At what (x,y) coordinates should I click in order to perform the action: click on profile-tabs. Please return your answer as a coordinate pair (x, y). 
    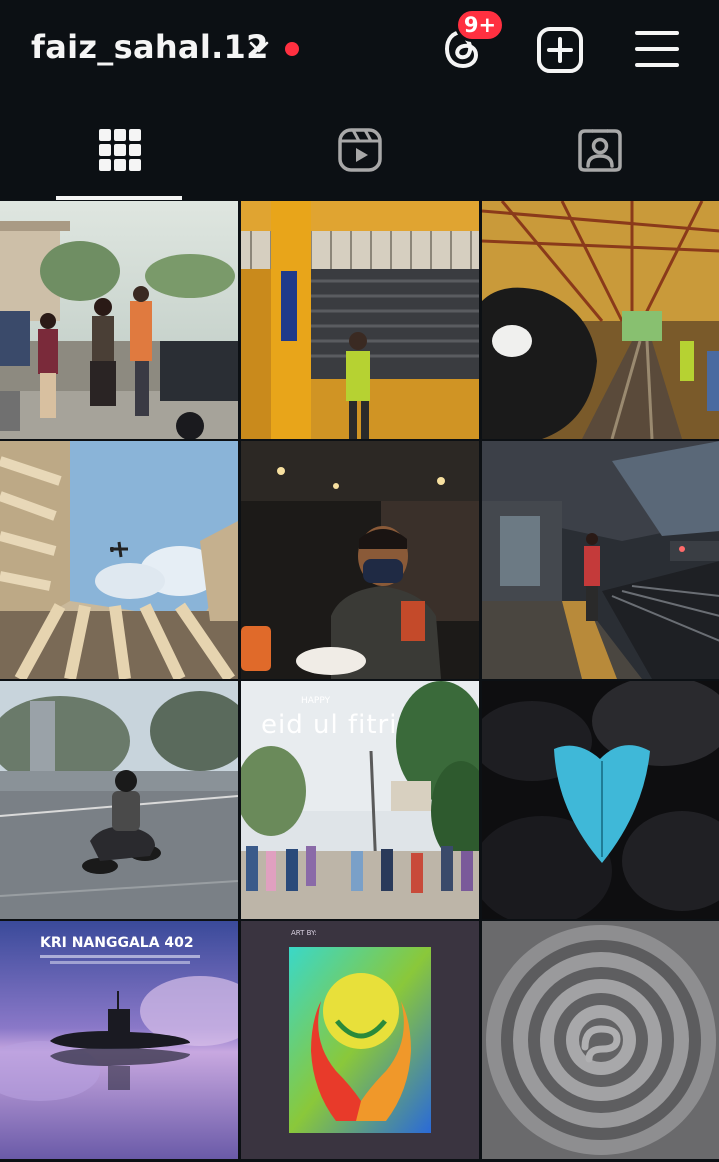
    Looking at the image, I should click on (359, 150).